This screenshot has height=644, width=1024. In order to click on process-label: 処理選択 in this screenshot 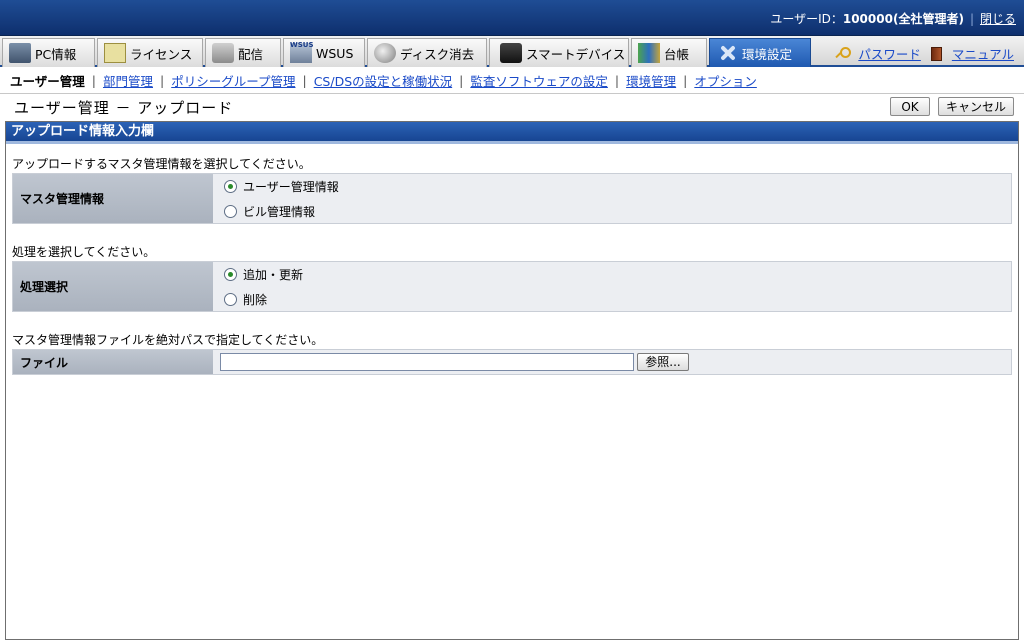, I will do `click(113, 286)`.